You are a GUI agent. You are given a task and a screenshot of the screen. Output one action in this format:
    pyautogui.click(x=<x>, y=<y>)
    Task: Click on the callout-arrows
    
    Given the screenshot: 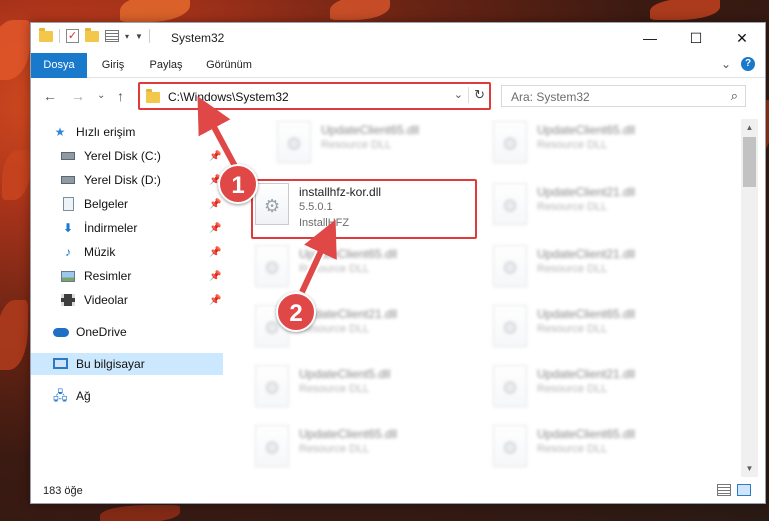 What is the action you would take?
    pyautogui.click(x=267, y=196)
    